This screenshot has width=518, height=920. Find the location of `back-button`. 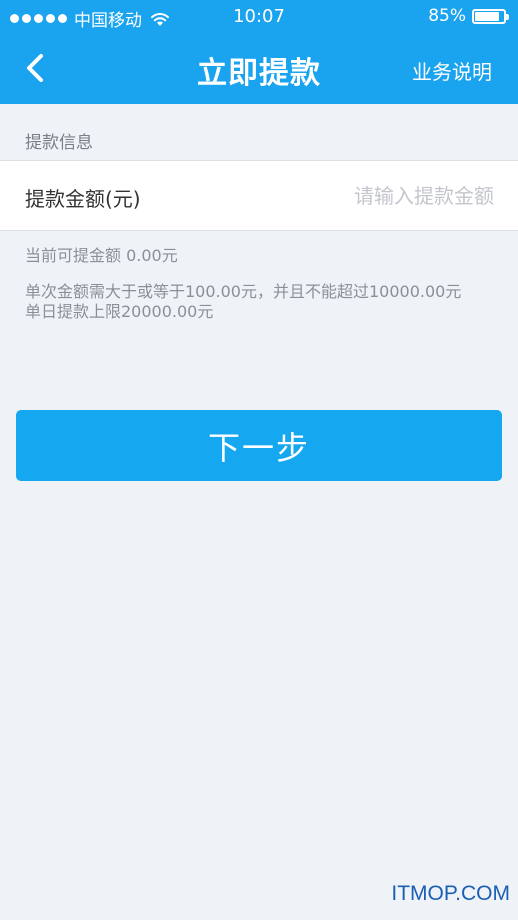

back-button is located at coordinates (36, 68).